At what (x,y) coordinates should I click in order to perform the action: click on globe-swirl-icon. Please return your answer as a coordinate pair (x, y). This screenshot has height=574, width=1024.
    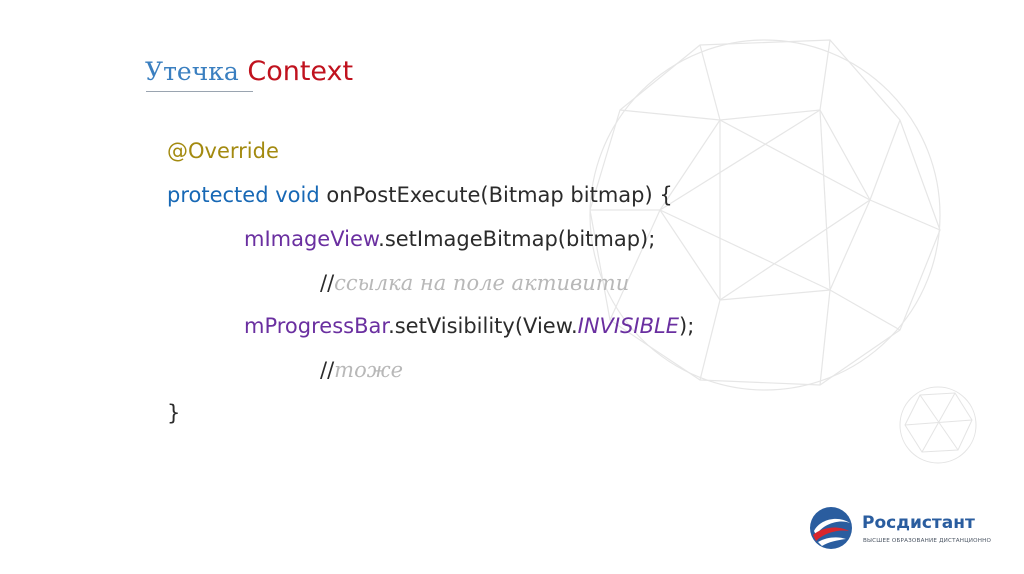
    Looking at the image, I should click on (831, 528).